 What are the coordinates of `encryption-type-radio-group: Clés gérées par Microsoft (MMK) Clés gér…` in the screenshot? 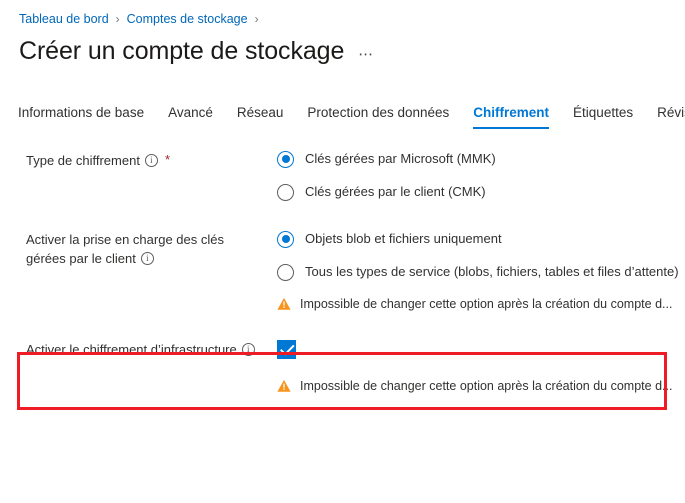 It's located at (471, 175).